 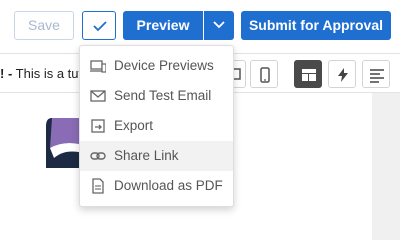 I want to click on chevron-down-icon, so click(x=219, y=25).